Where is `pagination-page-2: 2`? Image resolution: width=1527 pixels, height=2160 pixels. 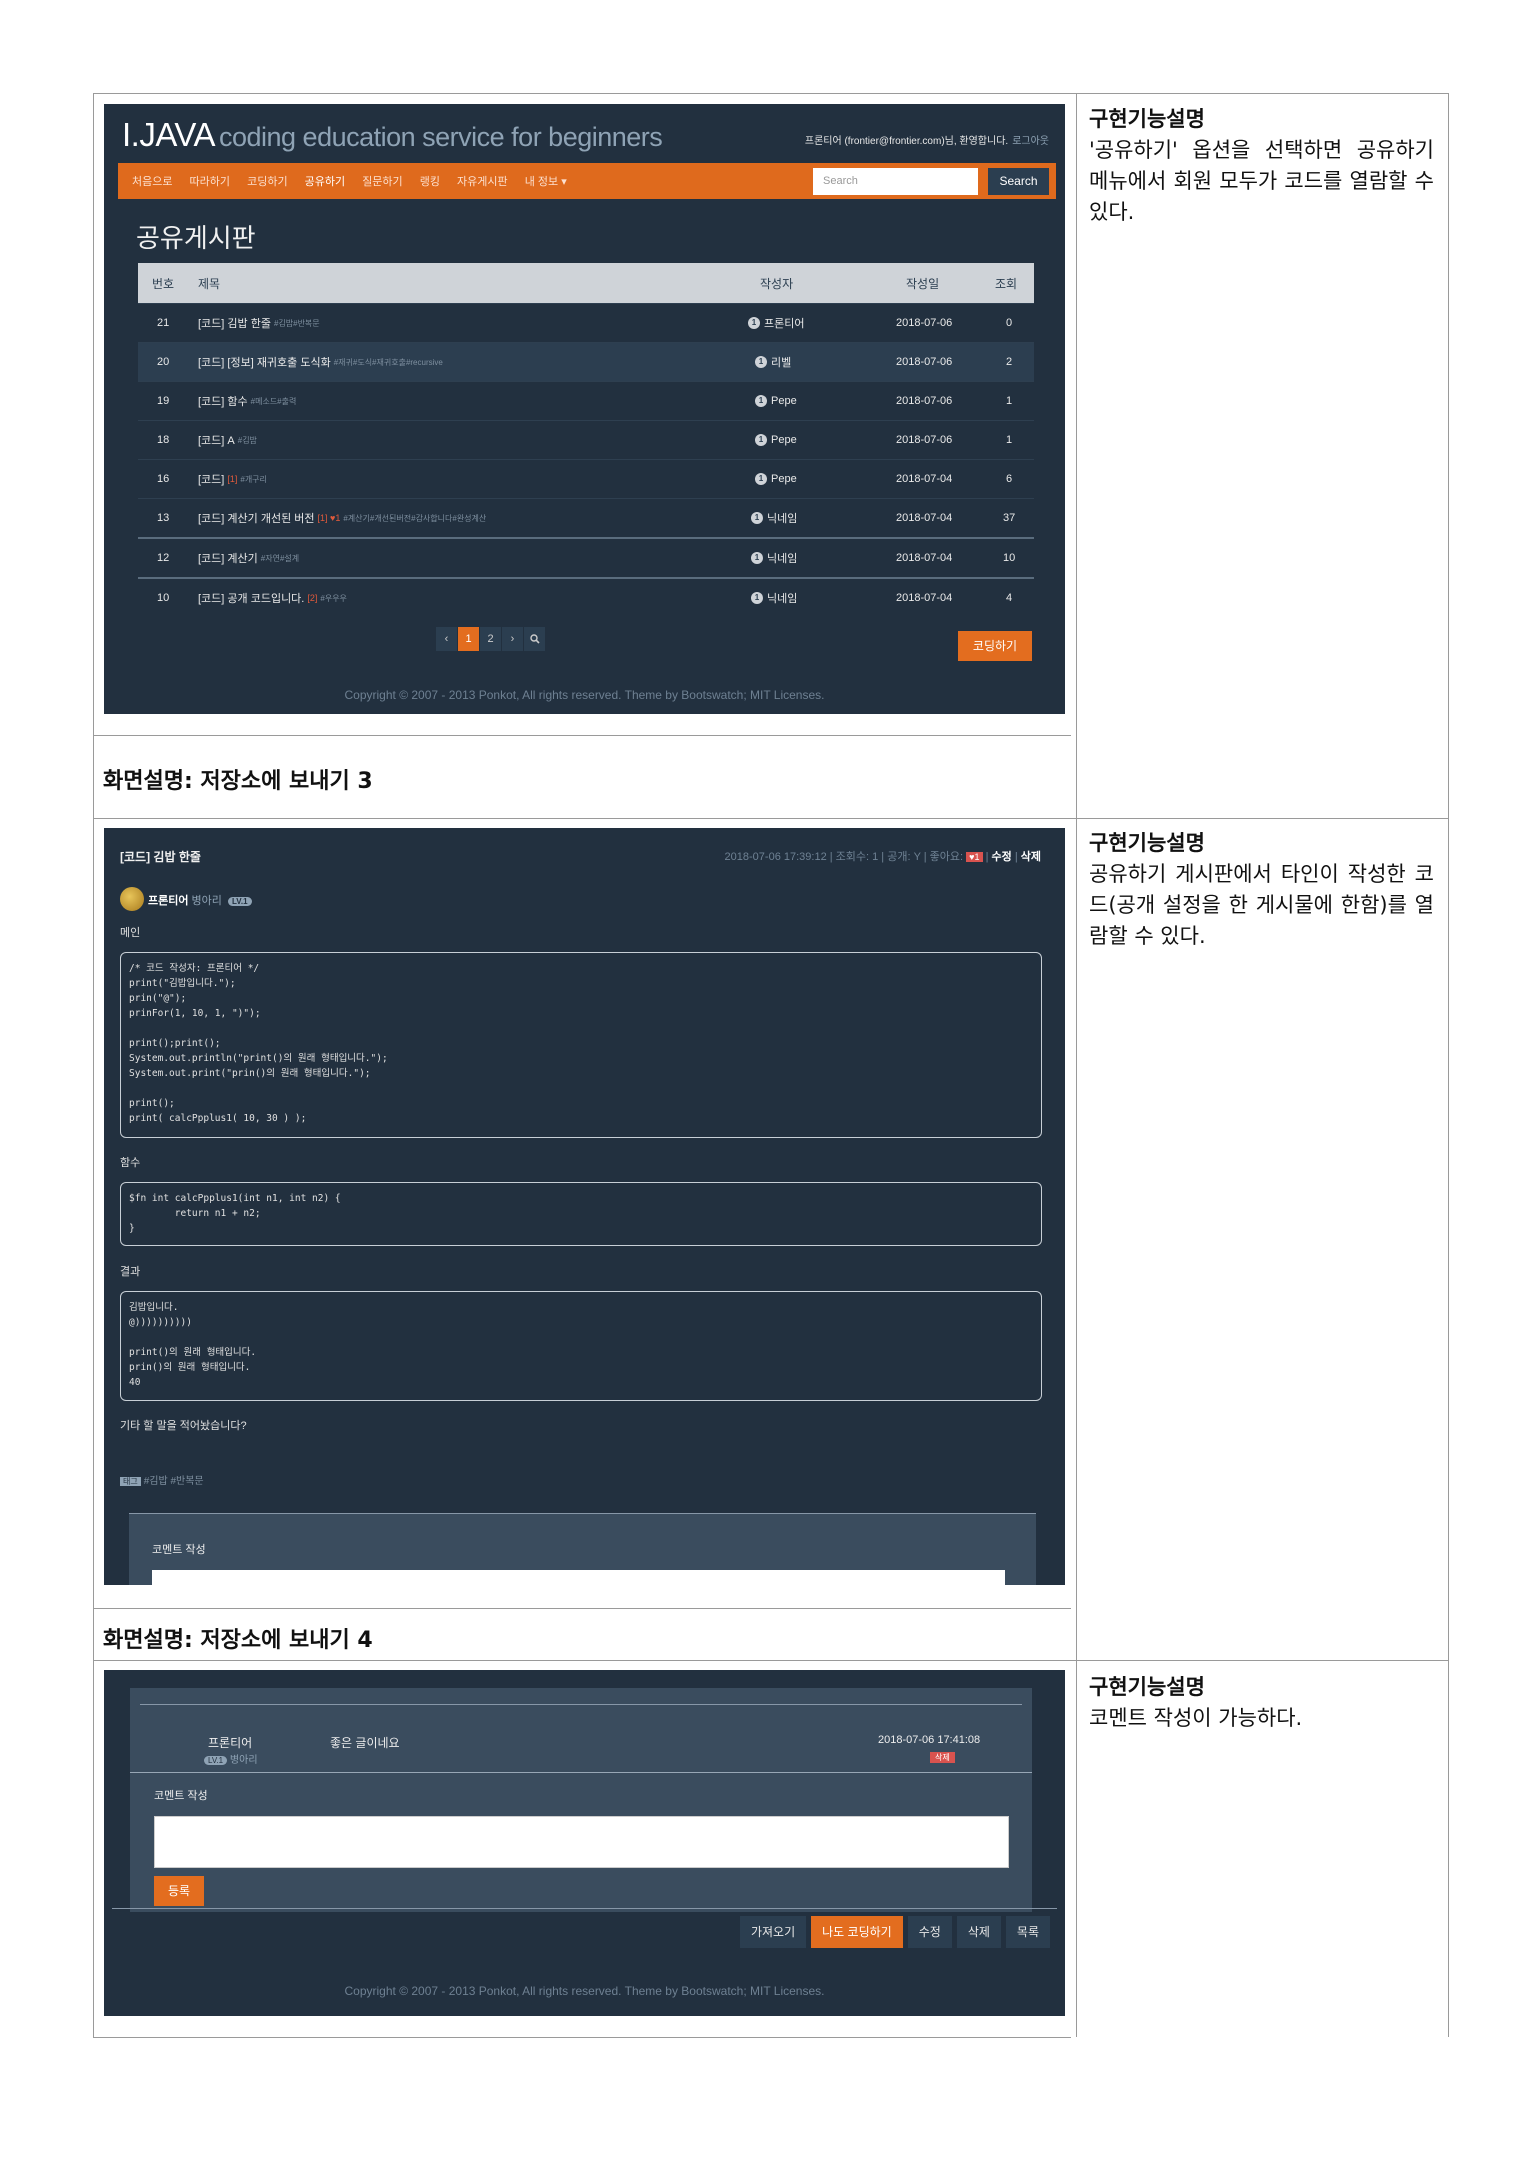
pagination-page-2: 2 is located at coordinates (490, 639).